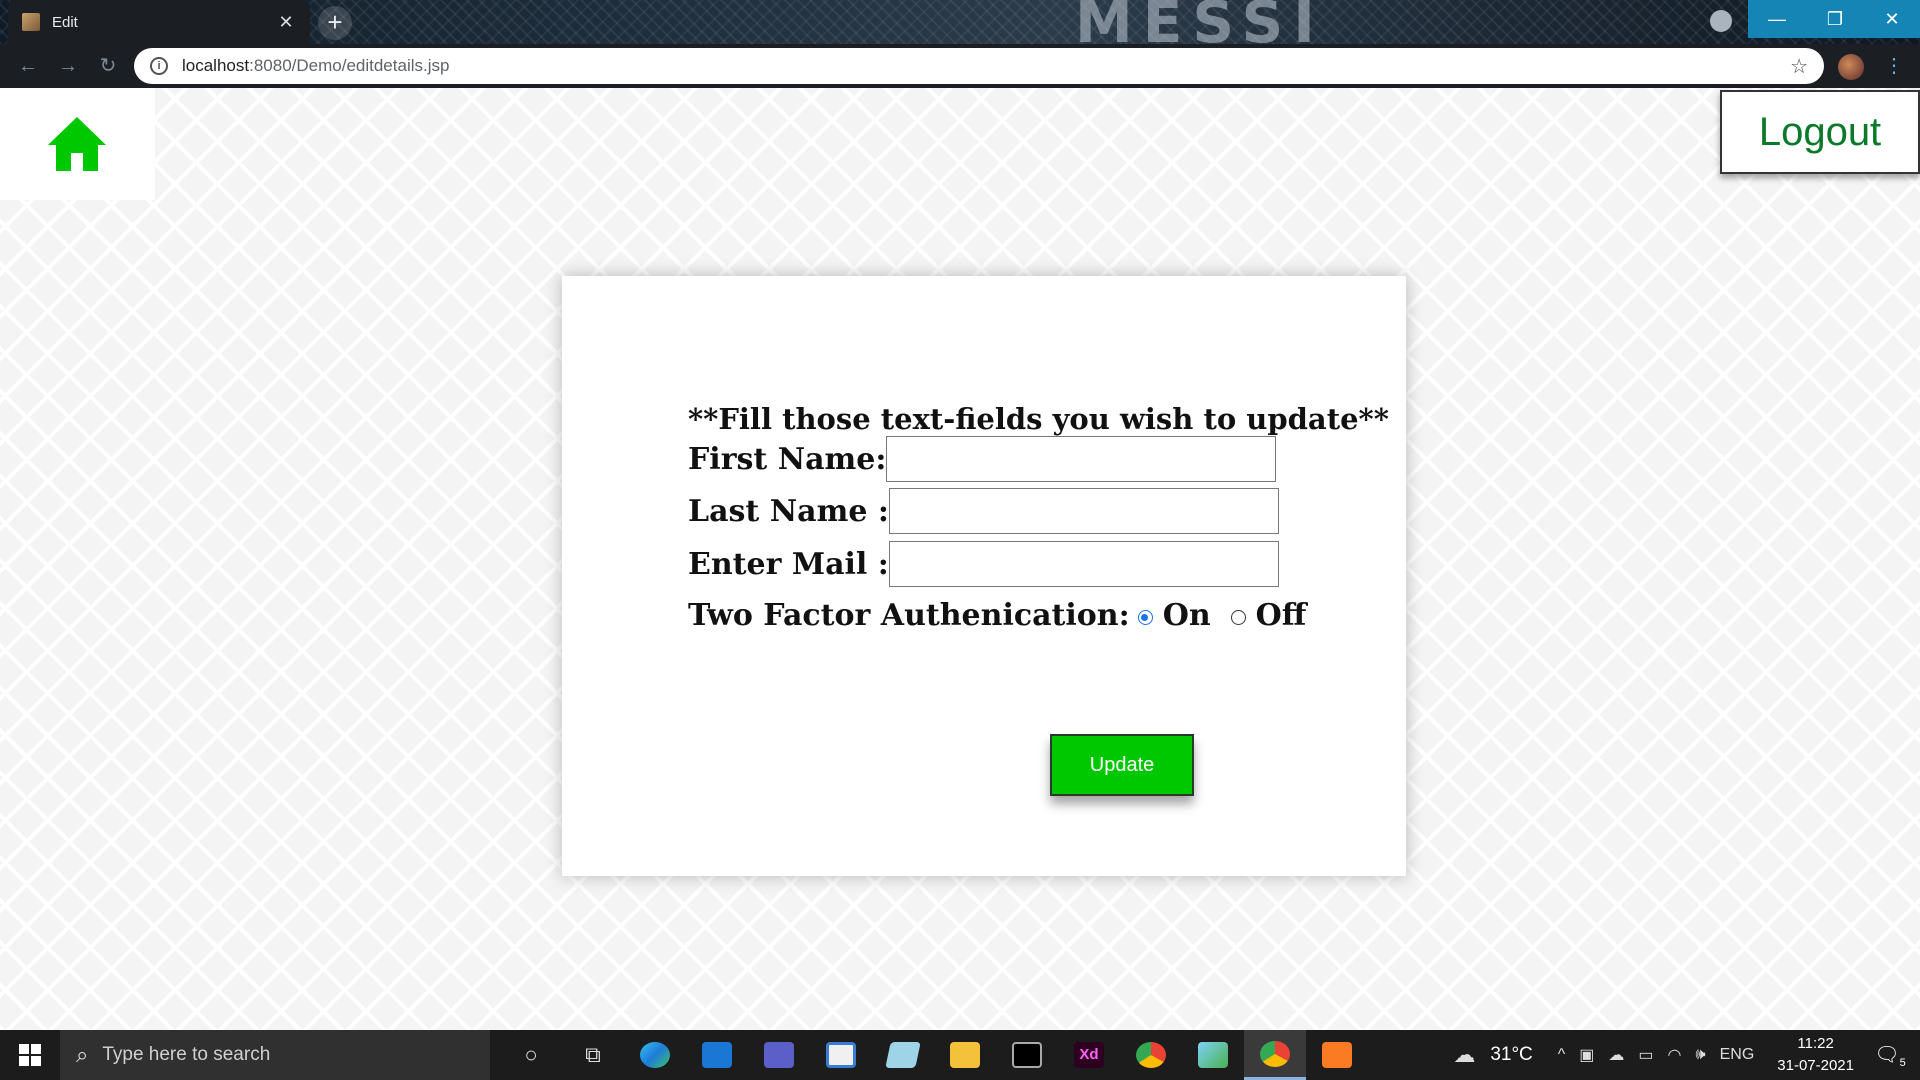 This screenshot has height=1080, width=1920. What do you see at coordinates (1337, 1055) in the screenshot?
I see `xampp-icon` at bounding box center [1337, 1055].